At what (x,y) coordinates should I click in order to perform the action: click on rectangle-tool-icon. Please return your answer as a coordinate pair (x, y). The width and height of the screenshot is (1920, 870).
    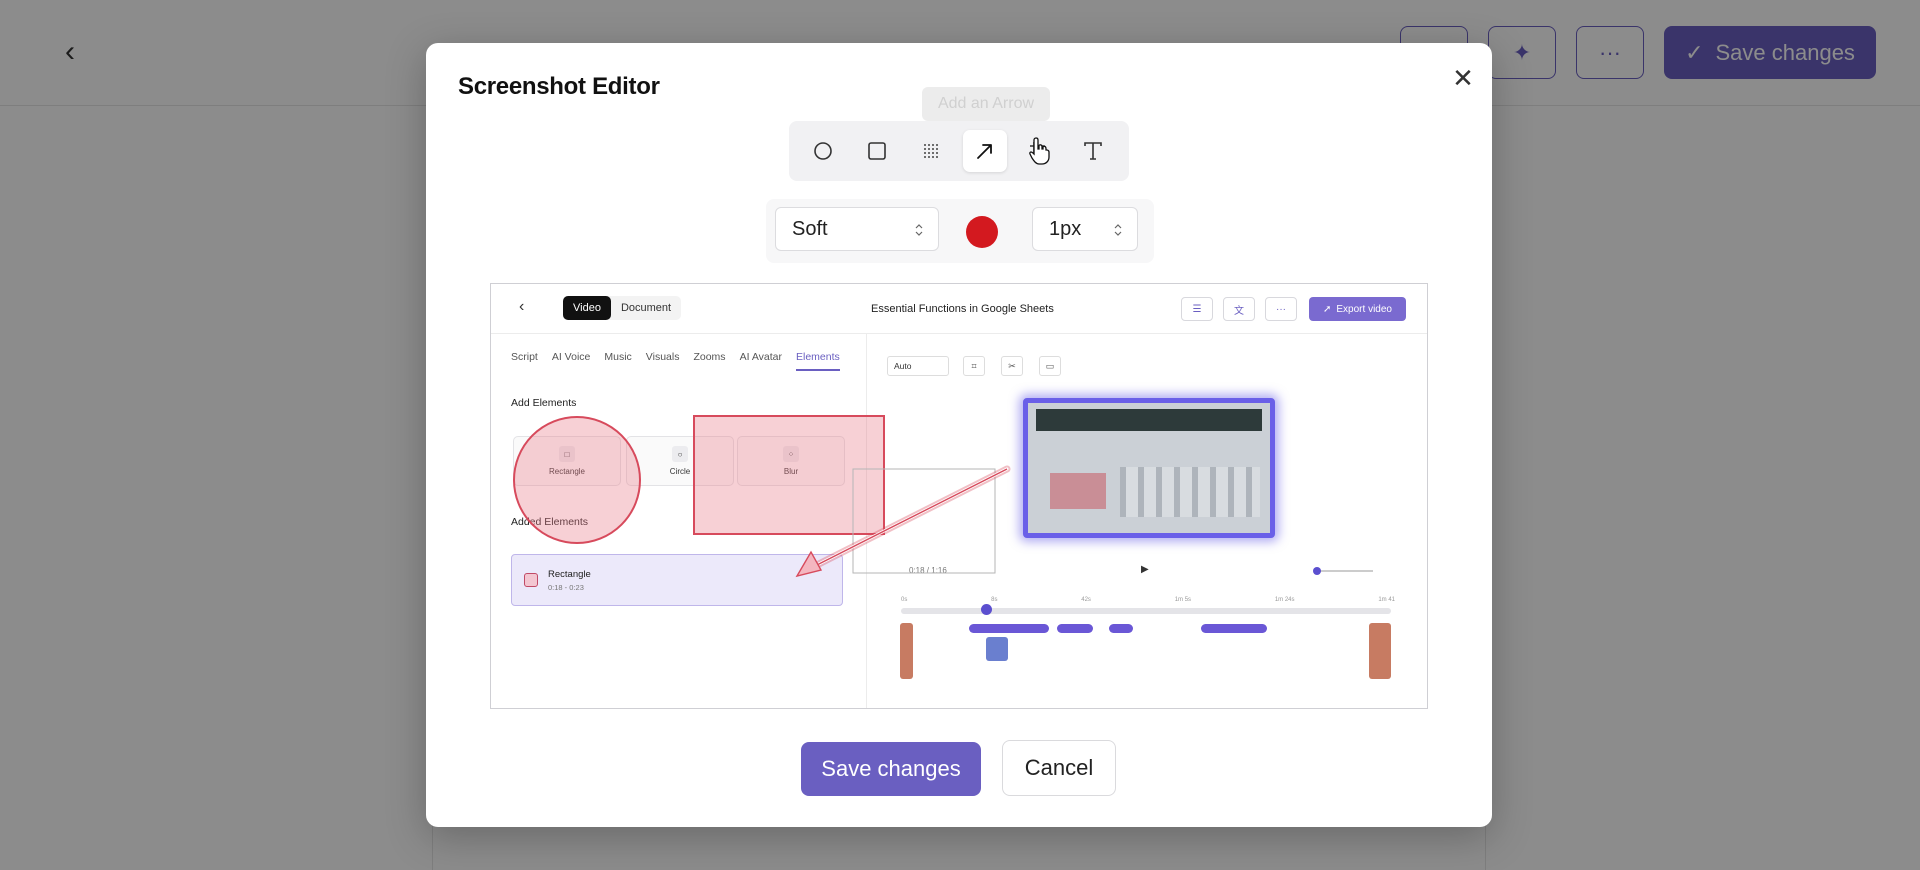
    Looking at the image, I should click on (877, 151).